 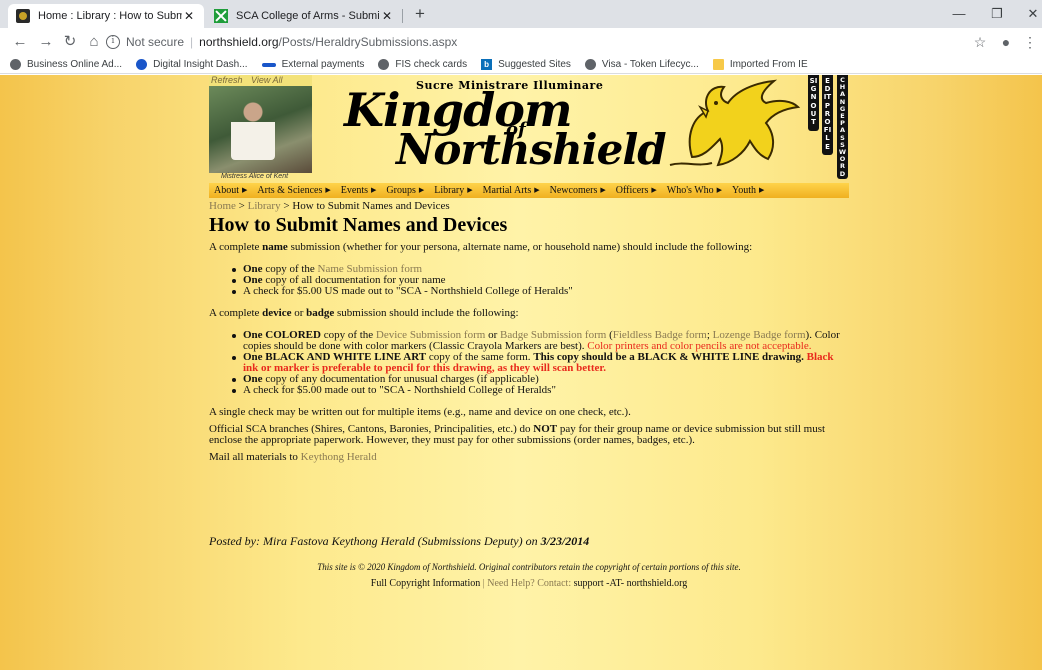 I want to click on minimize-button: —, so click(x=959, y=14).